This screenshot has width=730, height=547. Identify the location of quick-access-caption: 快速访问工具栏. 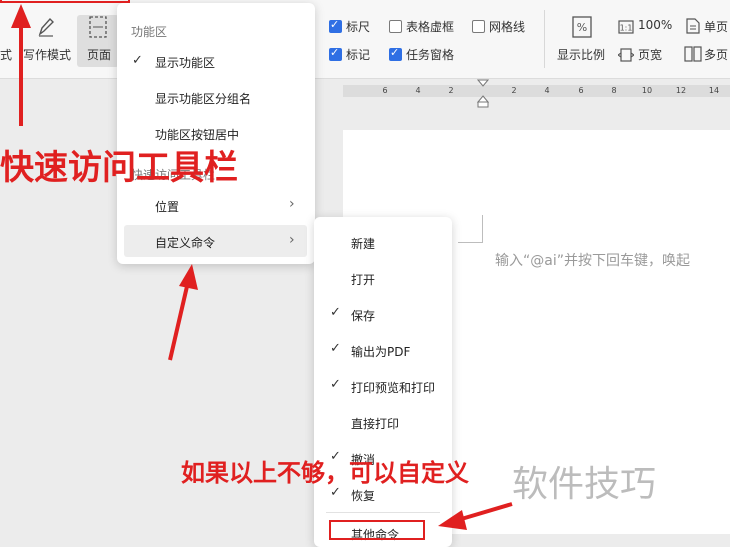
(119, 168).